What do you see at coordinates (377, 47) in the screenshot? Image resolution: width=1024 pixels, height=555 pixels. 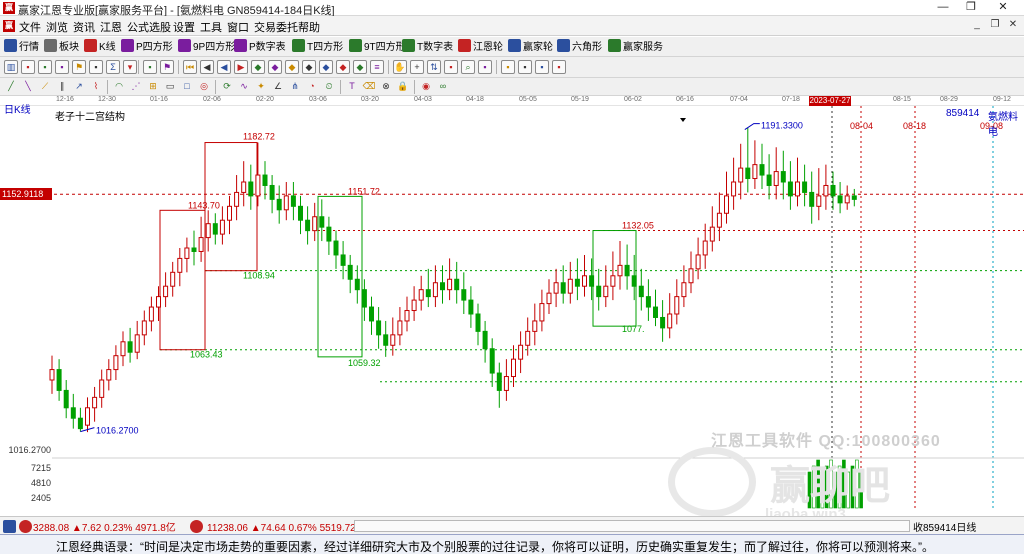 I see `toolbar-button-8: 9T四方形` at bounding box center [377, 47].